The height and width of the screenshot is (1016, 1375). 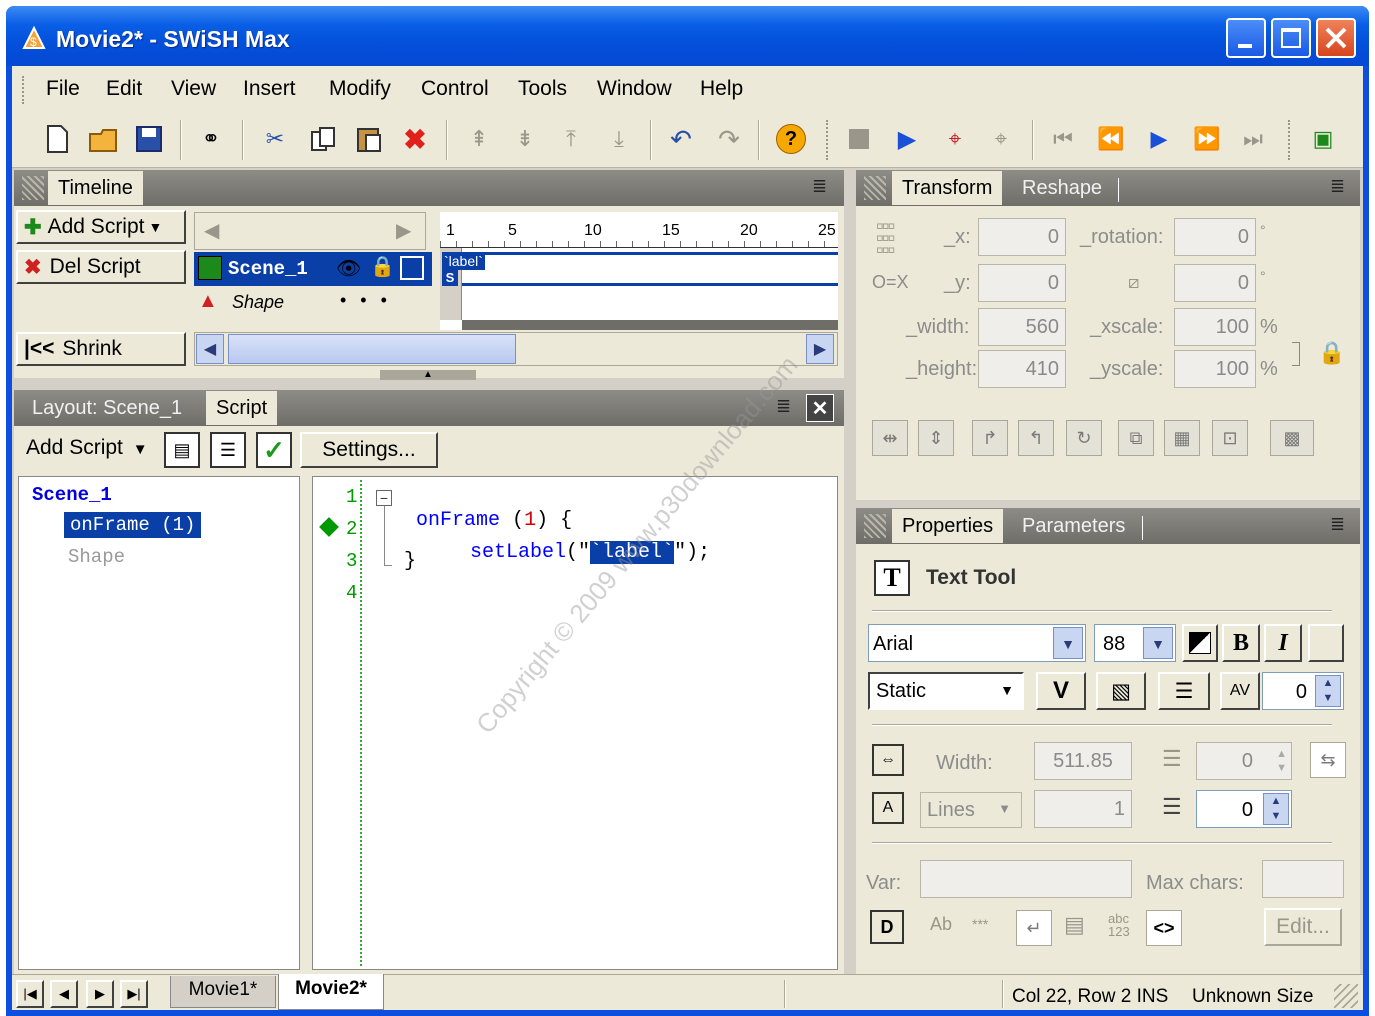 What do you see at coordinates (947, 188) in the screenshot?
I see `tab-transform: Transform` at bounding box center [947, 188].